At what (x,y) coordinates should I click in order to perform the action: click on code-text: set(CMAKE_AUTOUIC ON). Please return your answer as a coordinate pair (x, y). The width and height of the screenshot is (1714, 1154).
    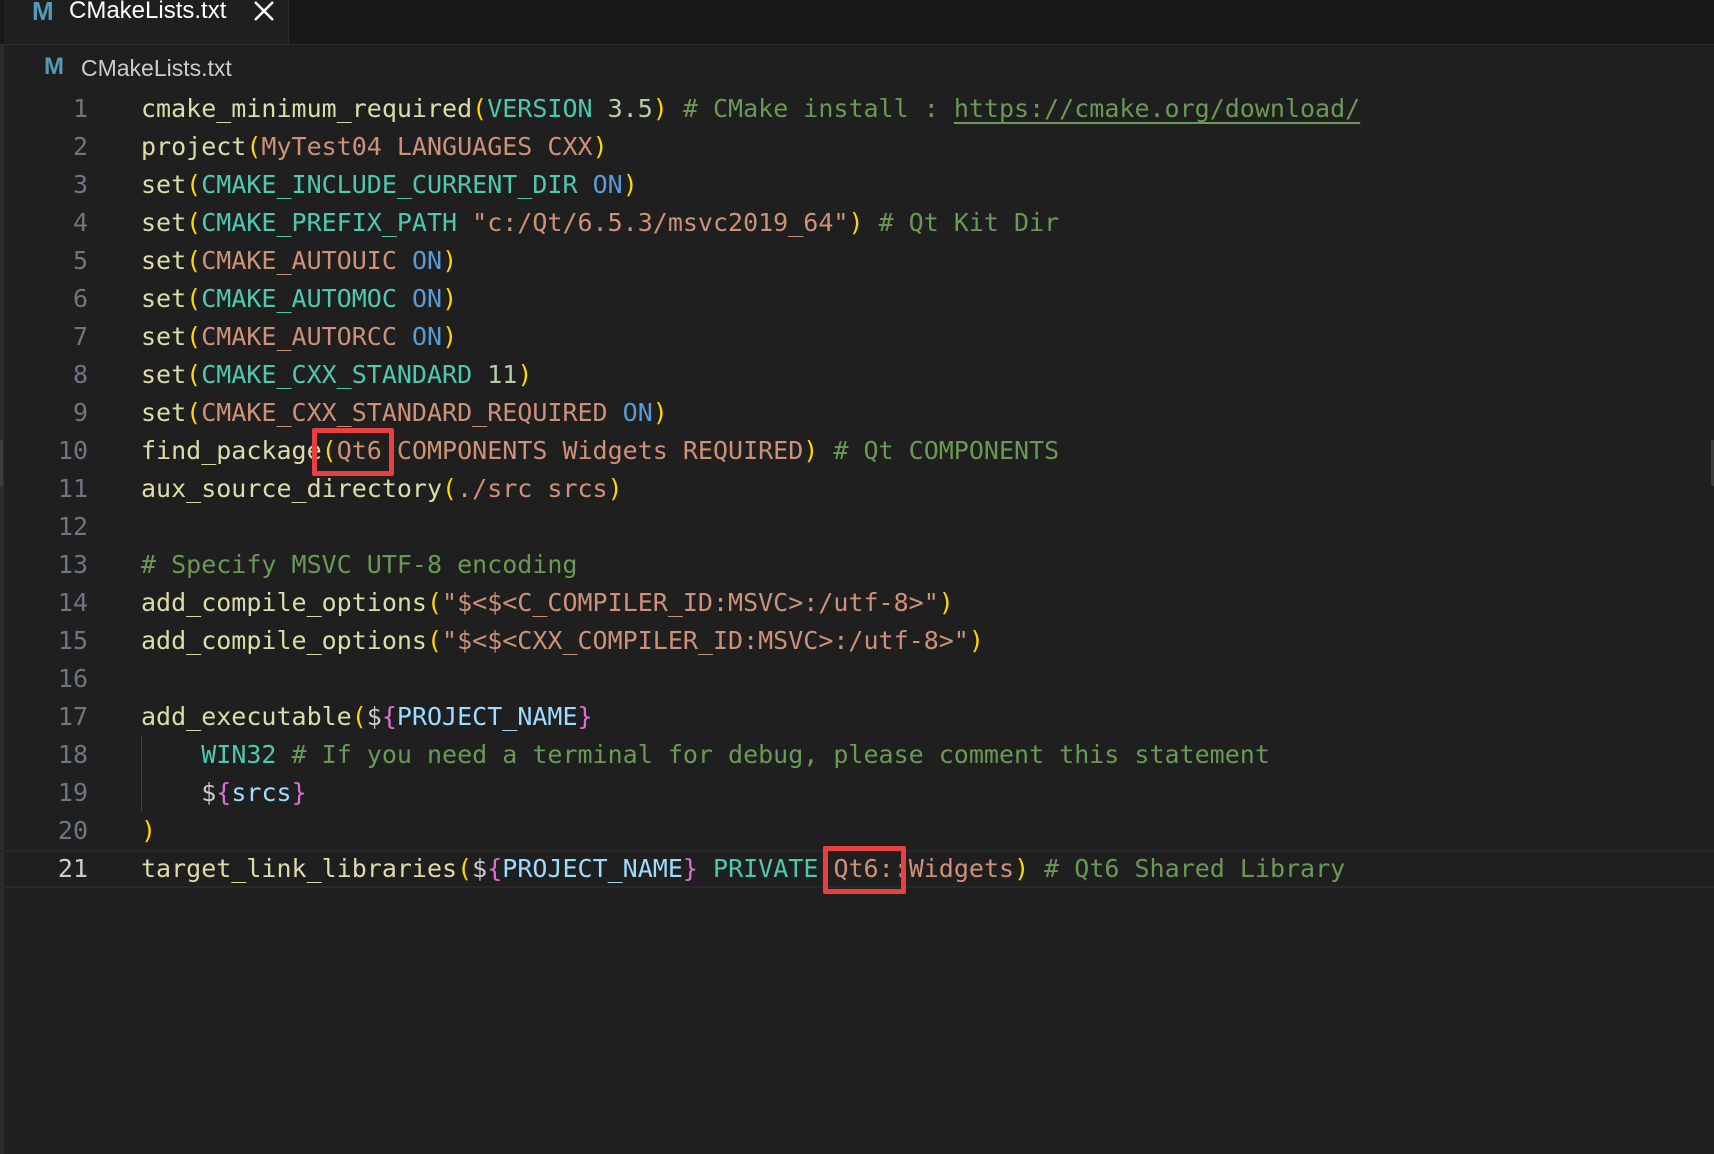
    Looking at the image, I should click on (299, 261).